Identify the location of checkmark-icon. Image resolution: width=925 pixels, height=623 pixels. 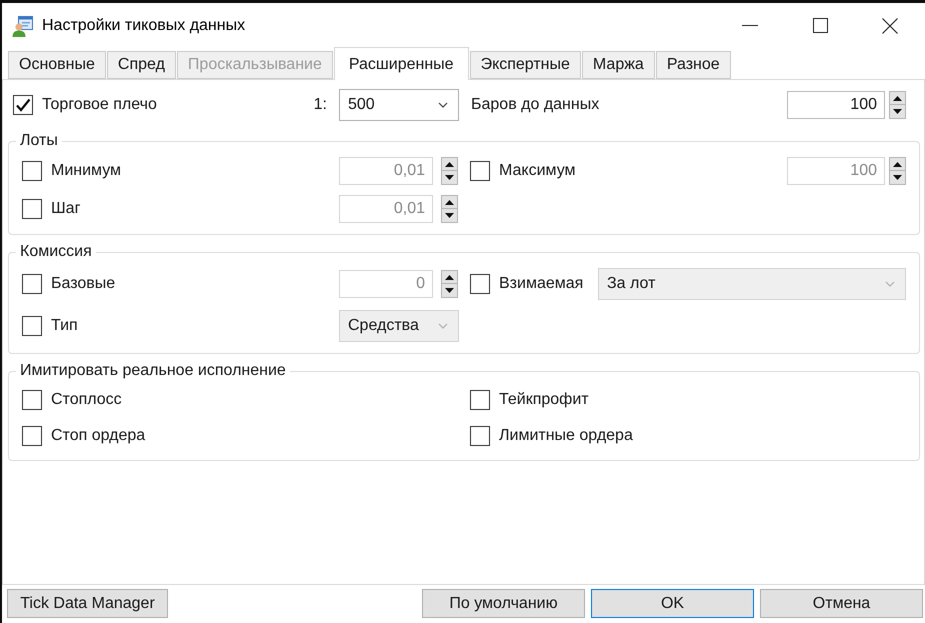
(23, 105).